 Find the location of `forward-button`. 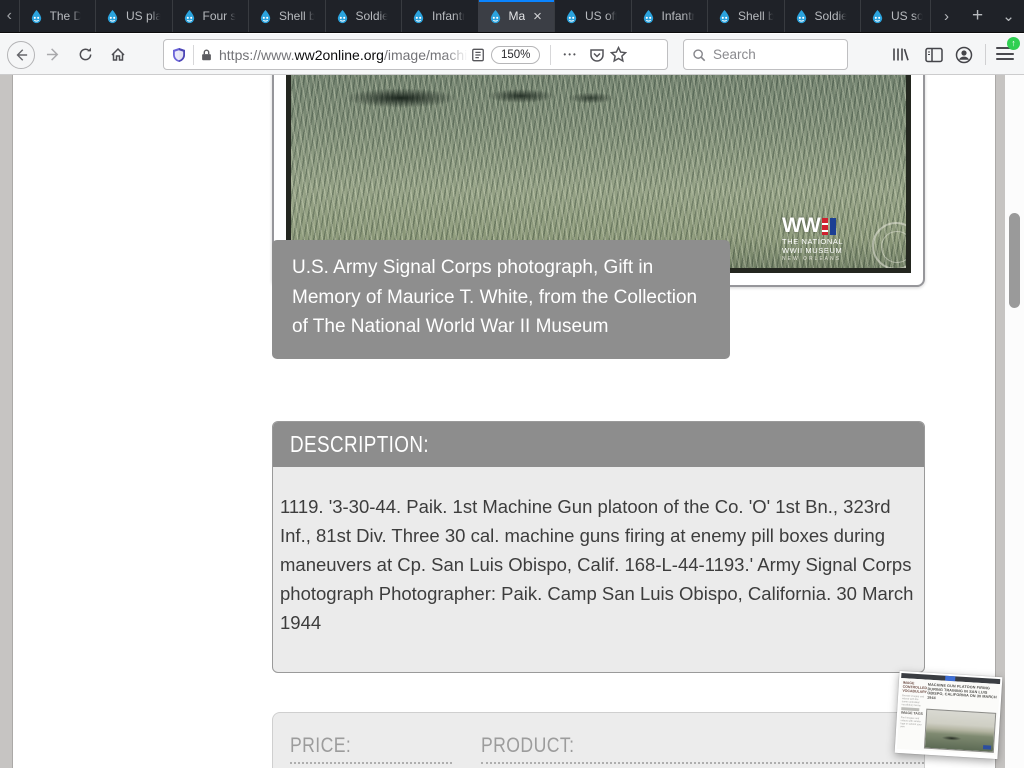

forward-button is located at coordinates (53, 54).